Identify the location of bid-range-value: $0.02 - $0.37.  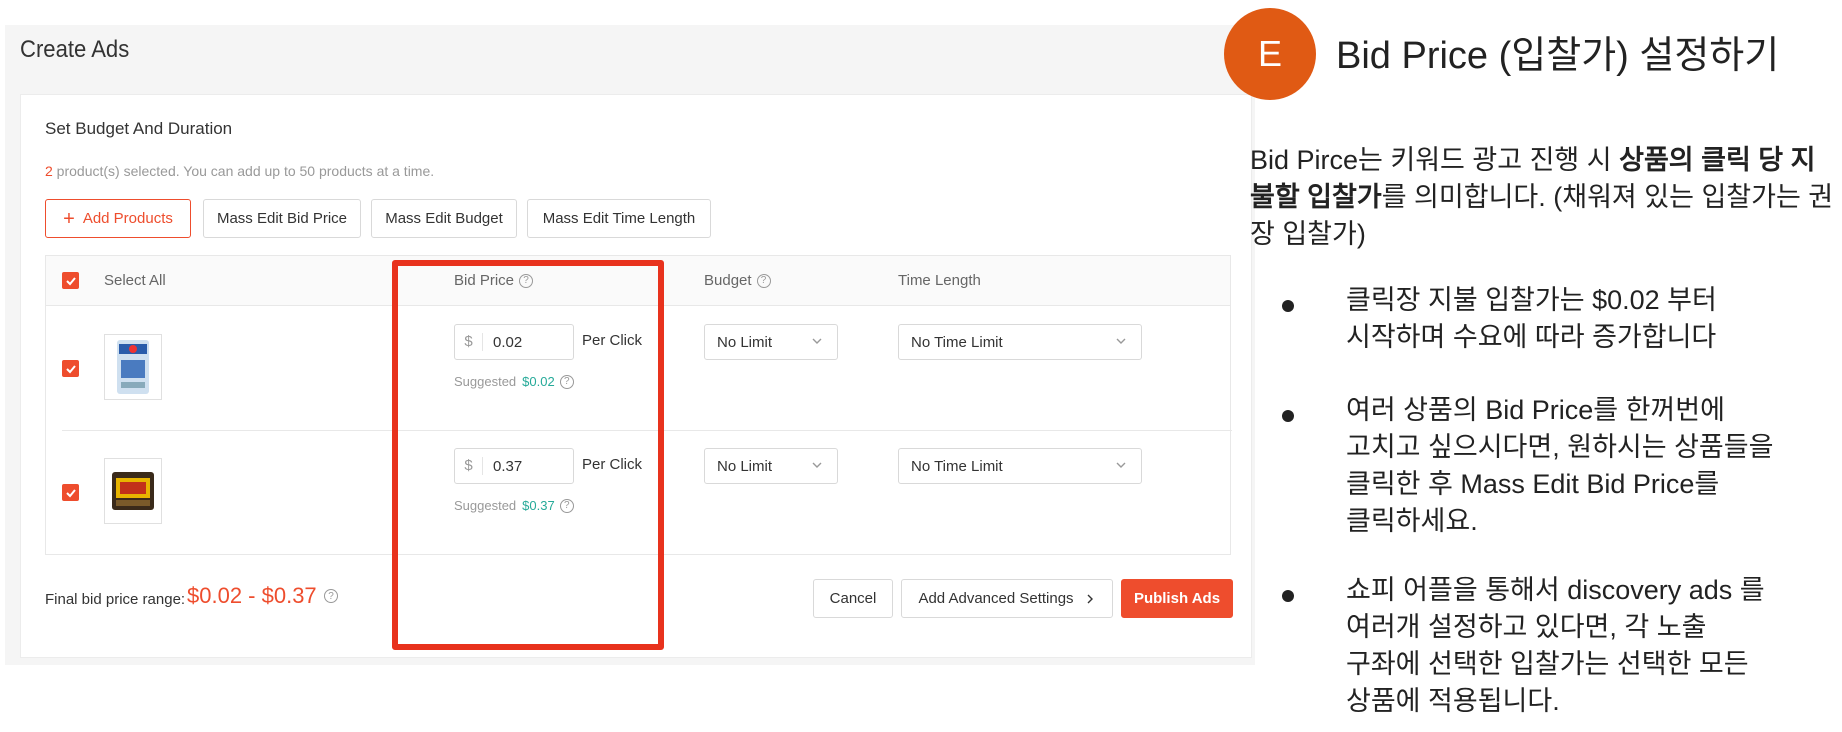
(252, 595).